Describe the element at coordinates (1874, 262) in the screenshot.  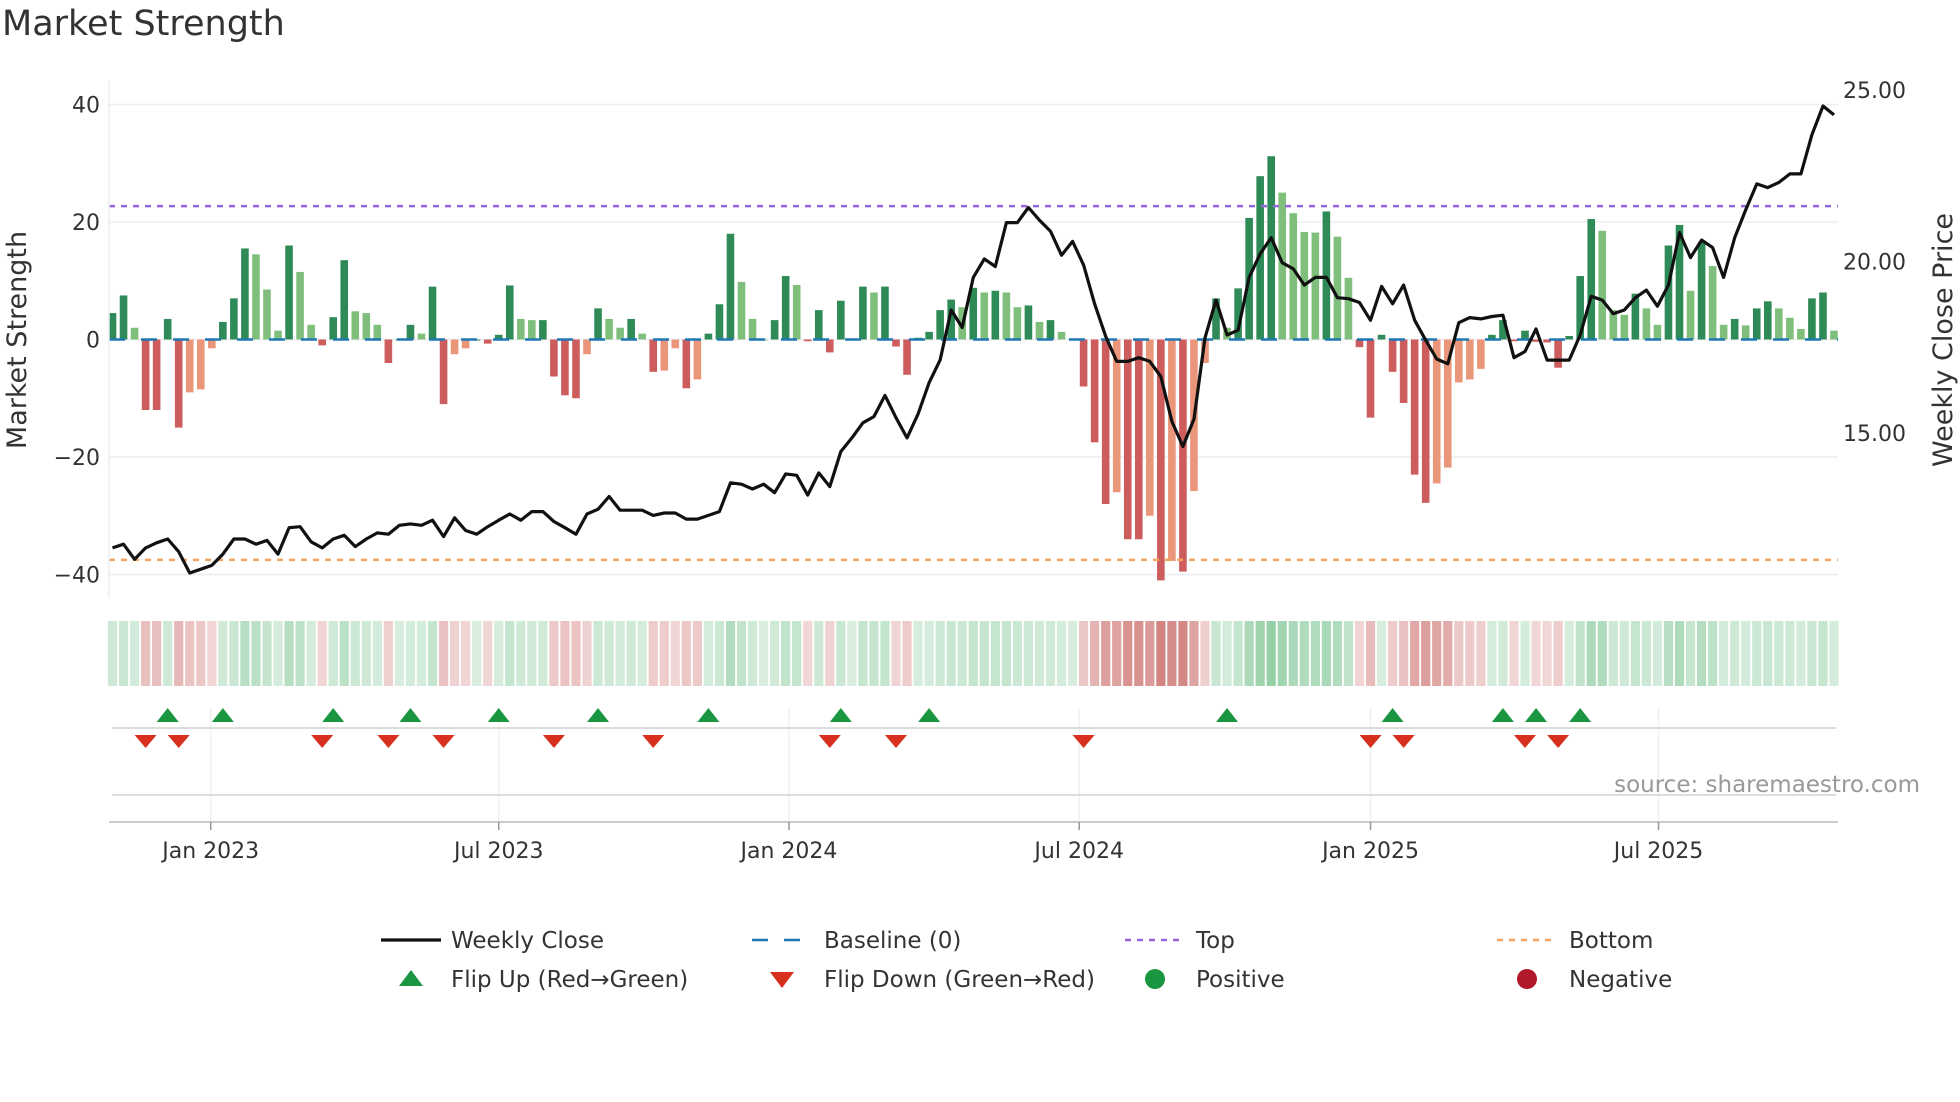
I see `y2-tick-label: 20.00` at that location.